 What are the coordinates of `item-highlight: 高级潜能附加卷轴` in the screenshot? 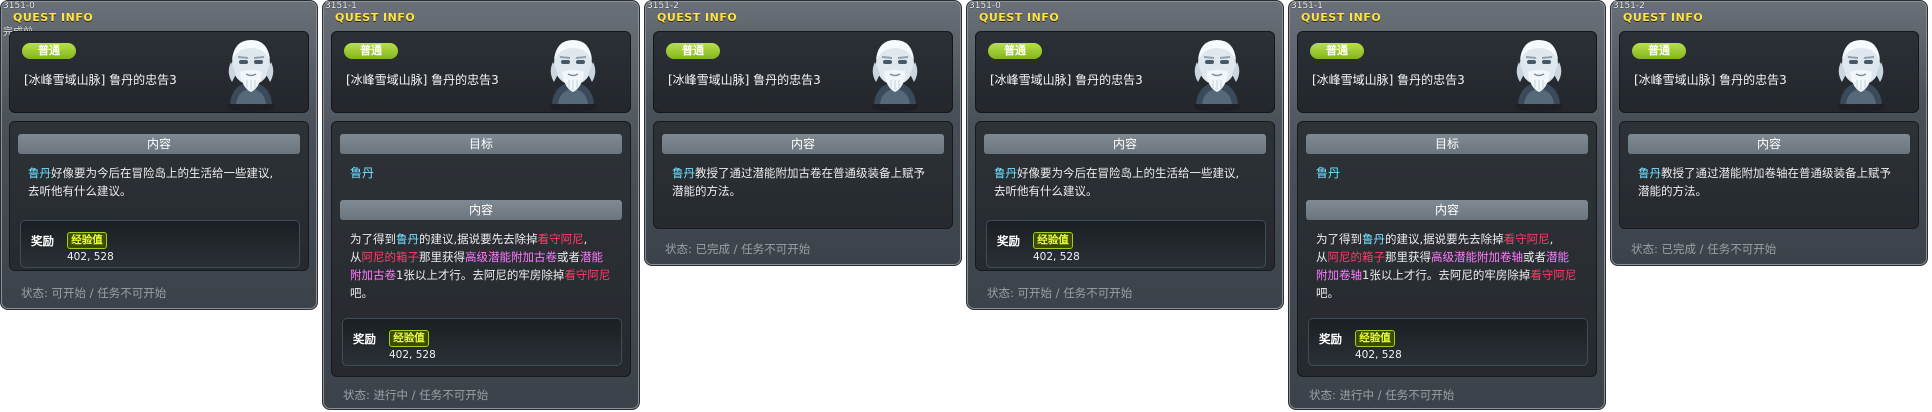 It's located at (1477, 257).